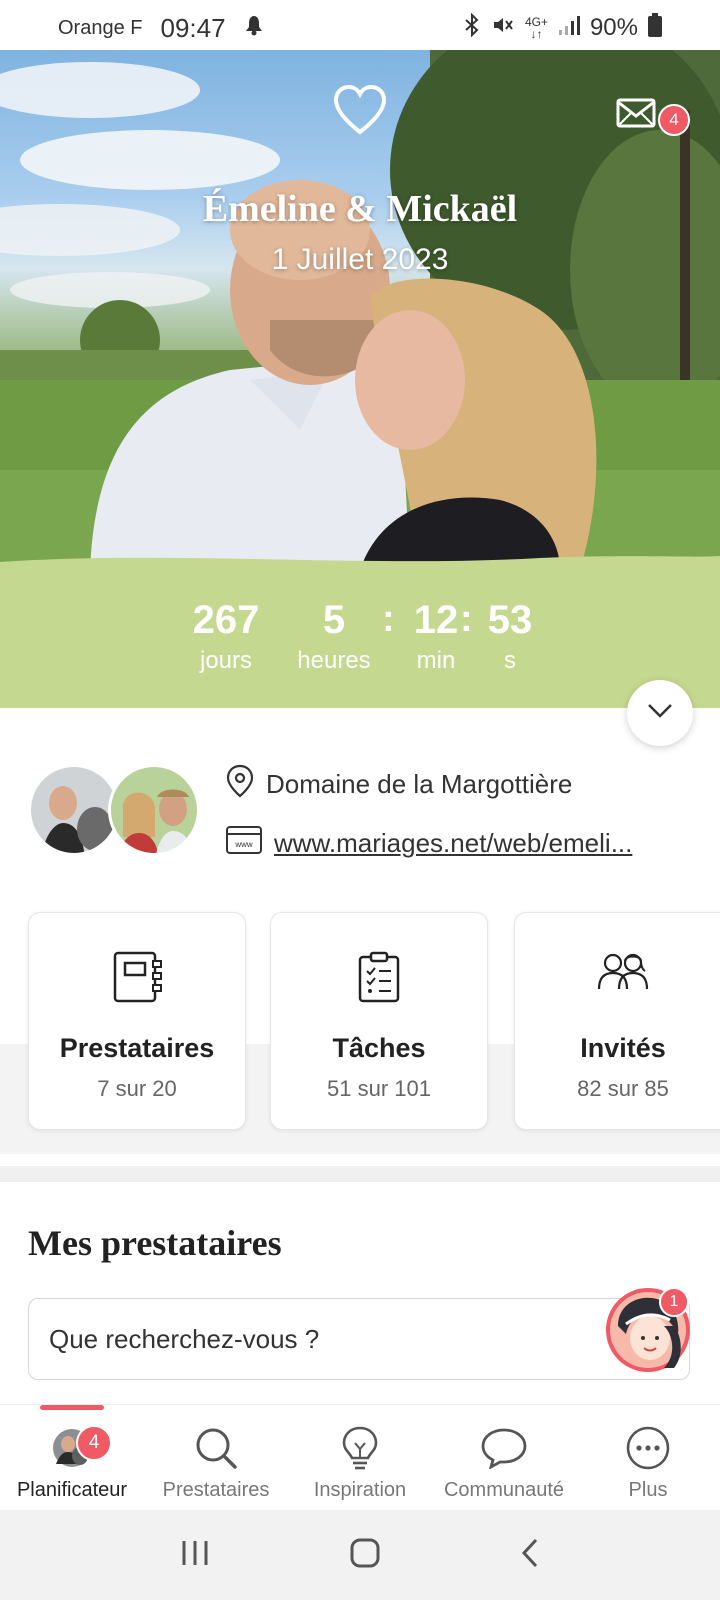 This screenshot has height=1600, width=720. I want to click on notebook-icon, so click(137, 979).